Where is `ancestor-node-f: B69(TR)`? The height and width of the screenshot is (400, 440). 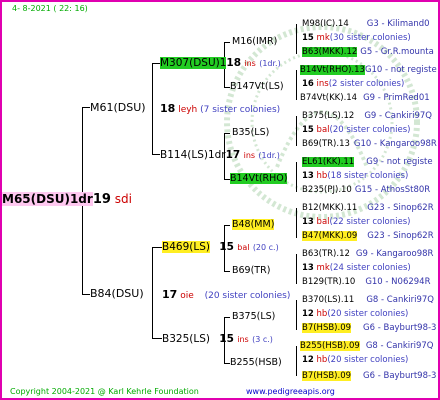
ancestor-node-f: B69(TR) is located at coordinates (251, 270).